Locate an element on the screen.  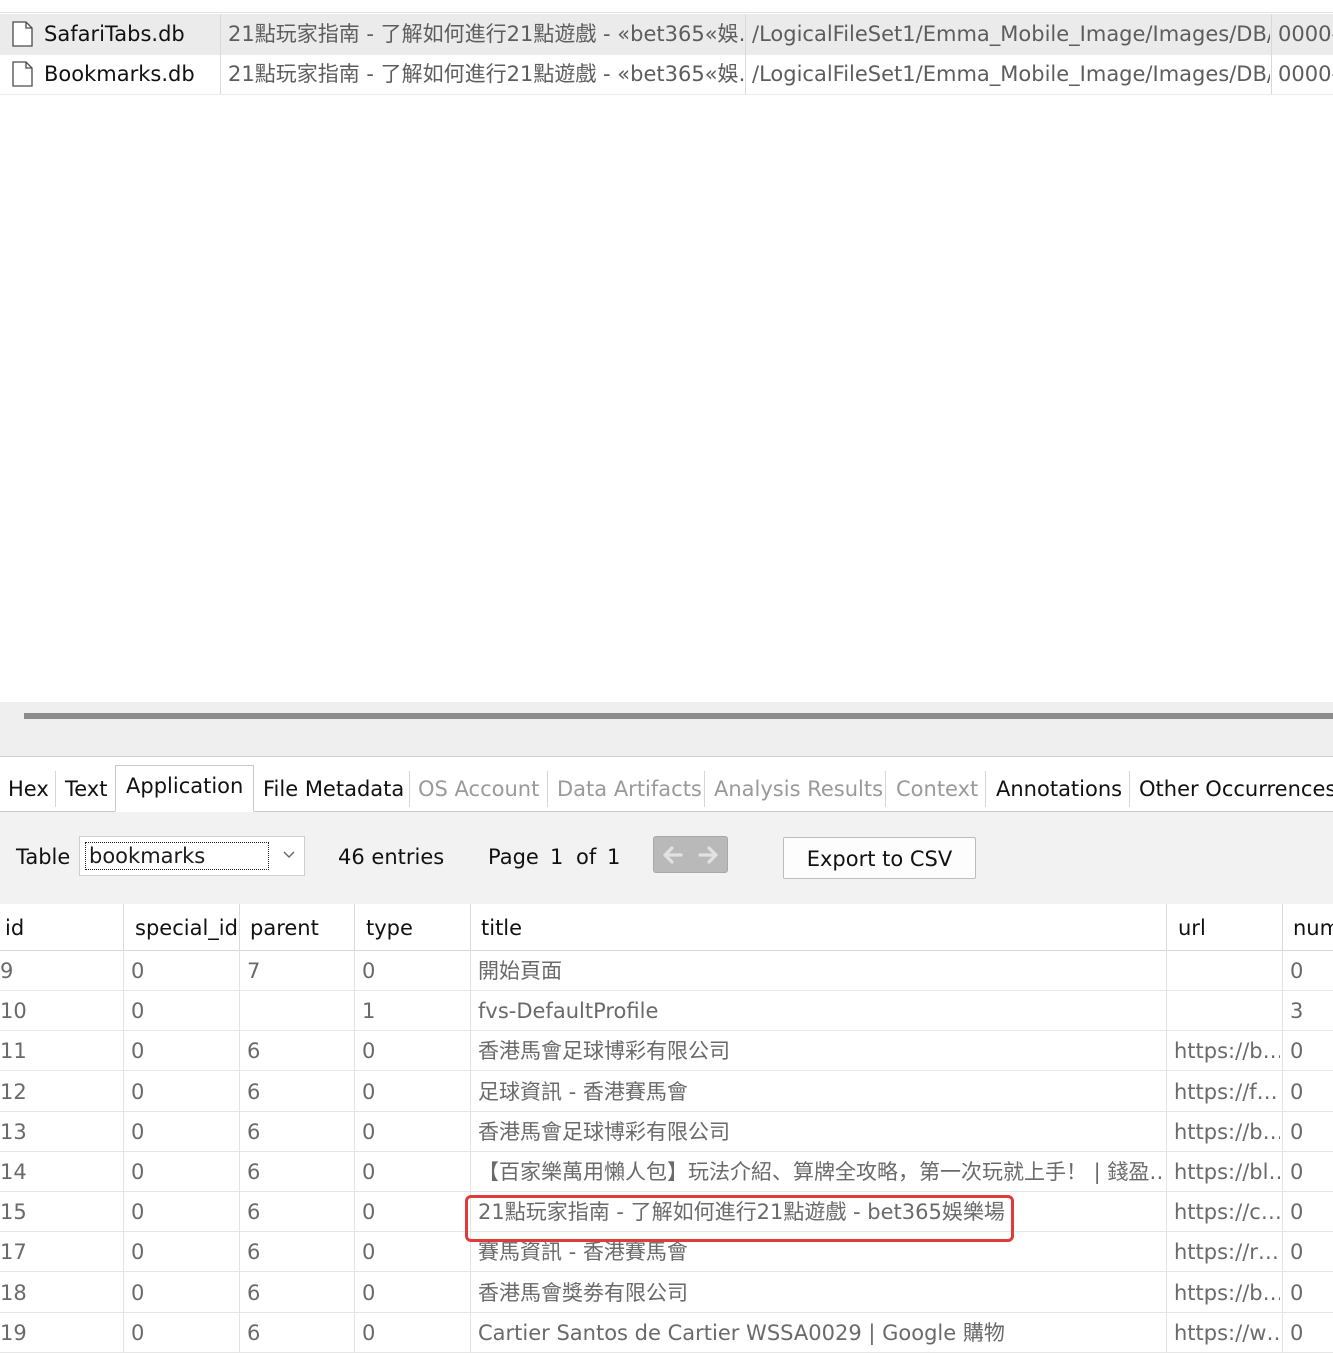
table-row: 10 0 1 fvs-DefaultProfile 3 is located at coordinates (666, 1011).